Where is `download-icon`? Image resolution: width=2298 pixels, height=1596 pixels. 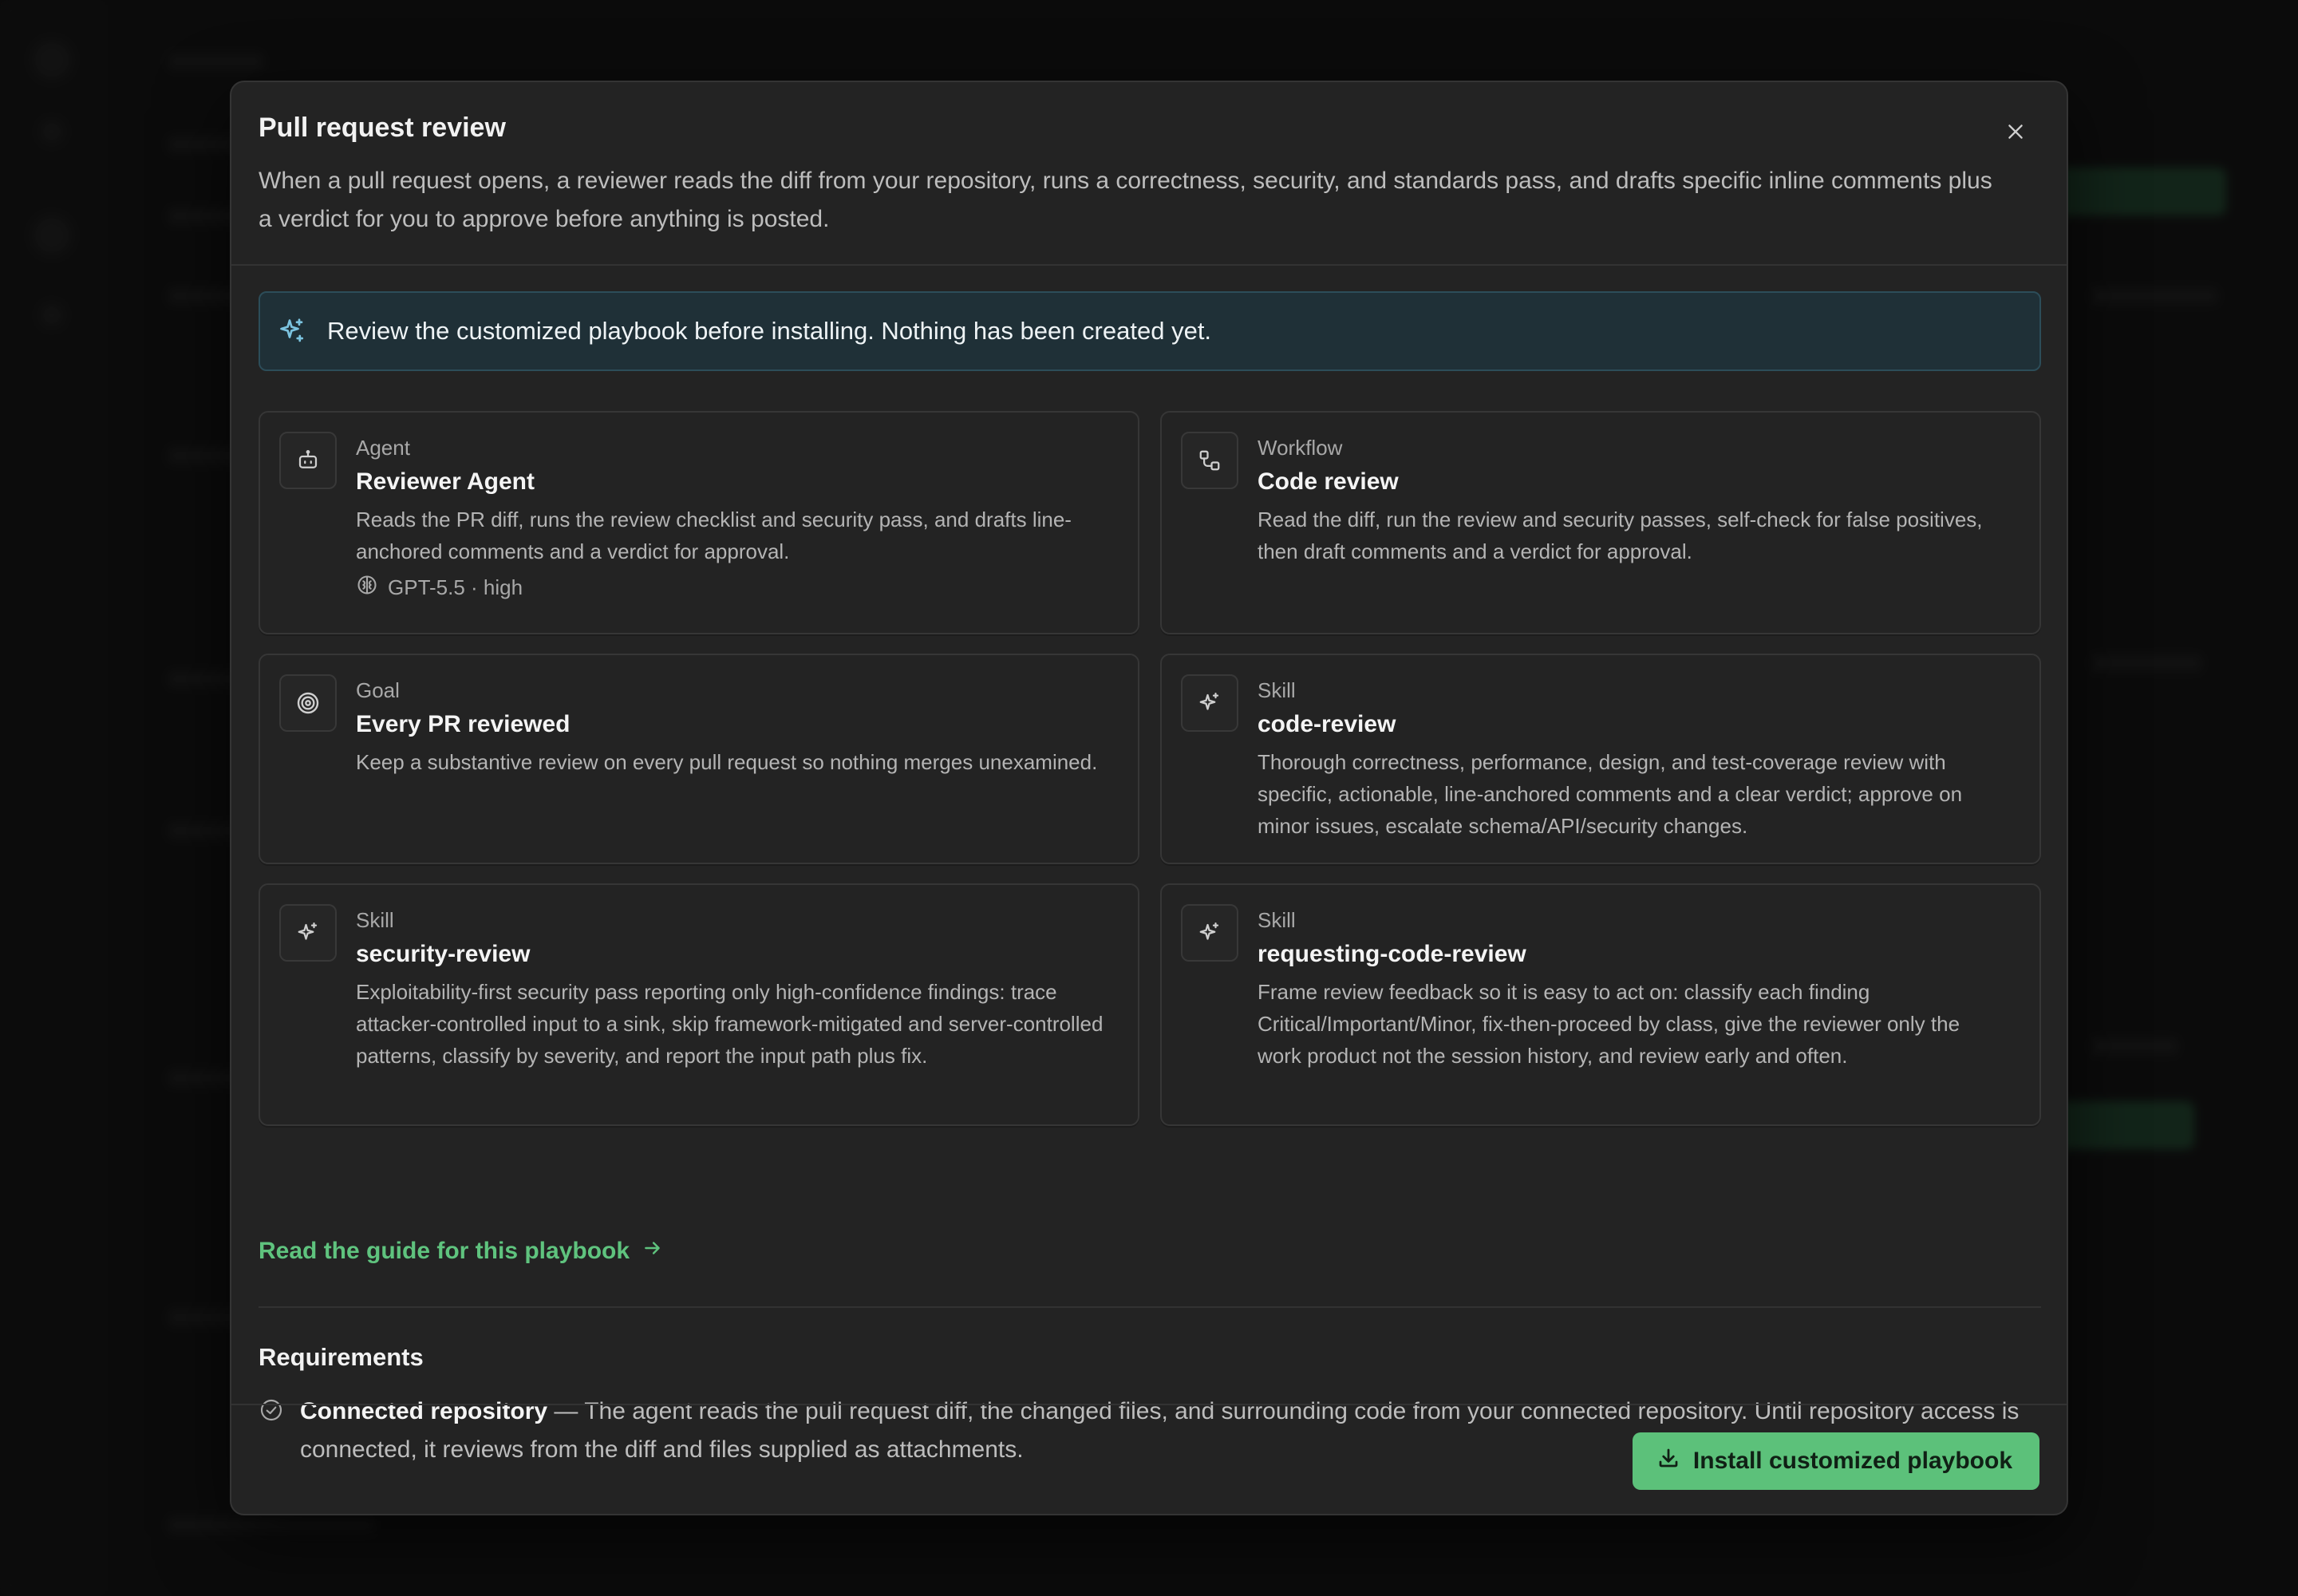
download-icon is located at coordinates (1668, 1461).